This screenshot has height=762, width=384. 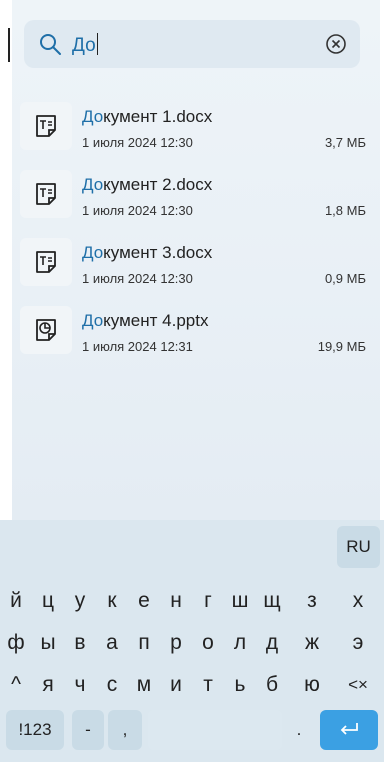 I want to click on file-size: 3,7 МБ, so click(x=345, y=142).